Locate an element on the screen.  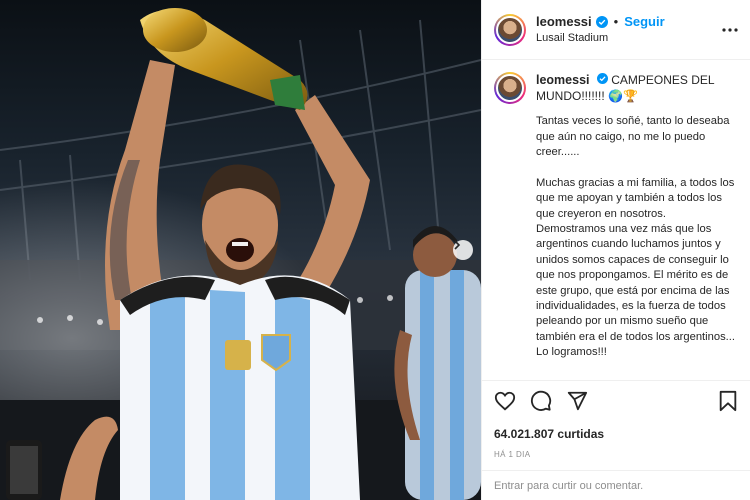
post-timestamp: HÁ 1 DIA is located at coordinates (512, 454).